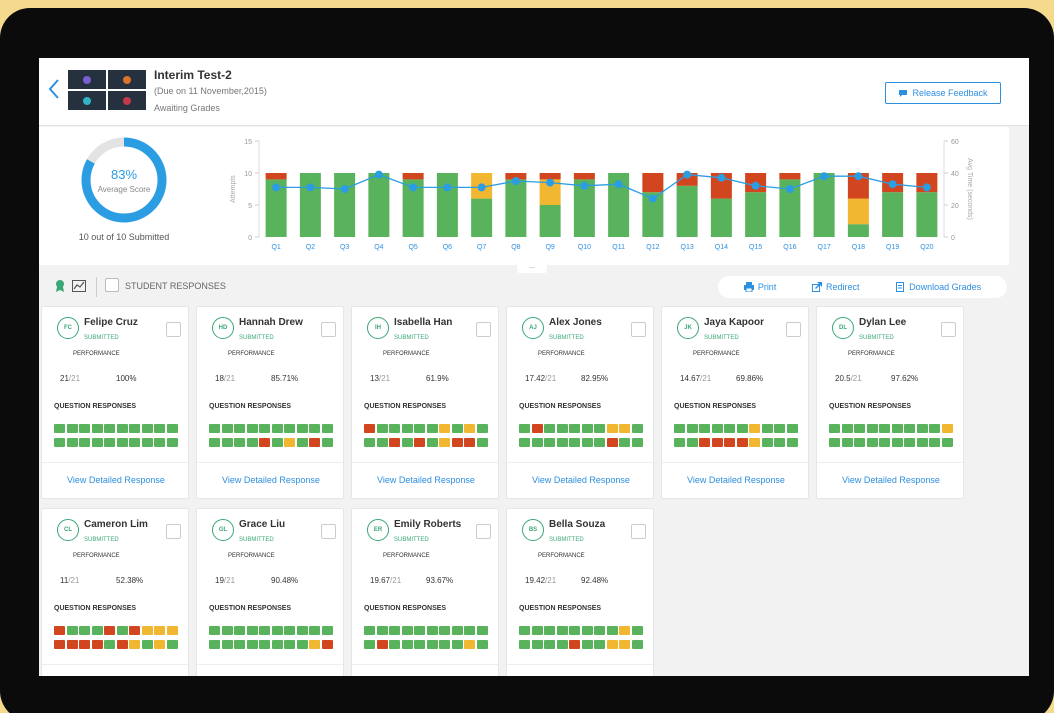  What do you see at coordinates (575, 322) in the screenshot?
I see `student-name: Alex Jones` at bounding box center [575, 322].